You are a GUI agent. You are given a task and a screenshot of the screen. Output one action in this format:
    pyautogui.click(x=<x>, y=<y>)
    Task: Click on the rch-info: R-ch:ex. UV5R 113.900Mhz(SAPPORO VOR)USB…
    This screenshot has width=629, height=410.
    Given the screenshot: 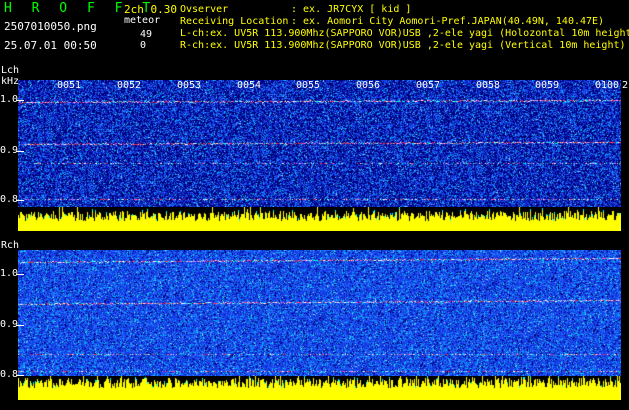 What is the action you would take?
    pyautogui.click(x=403, y=45)
    